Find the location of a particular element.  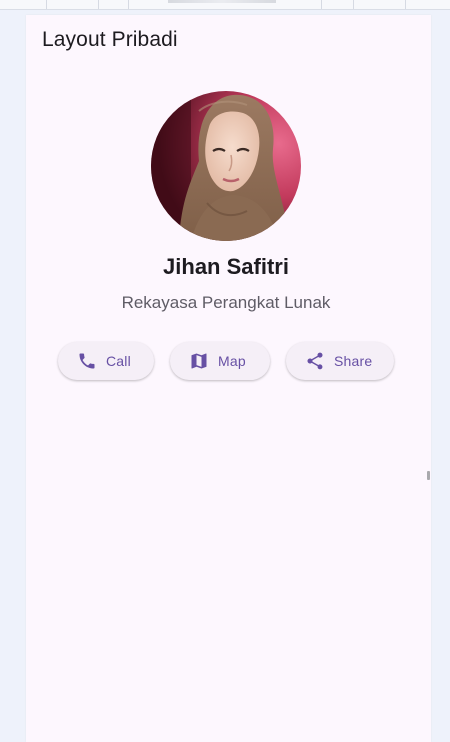

avatar is located at coordinates (226, 166).